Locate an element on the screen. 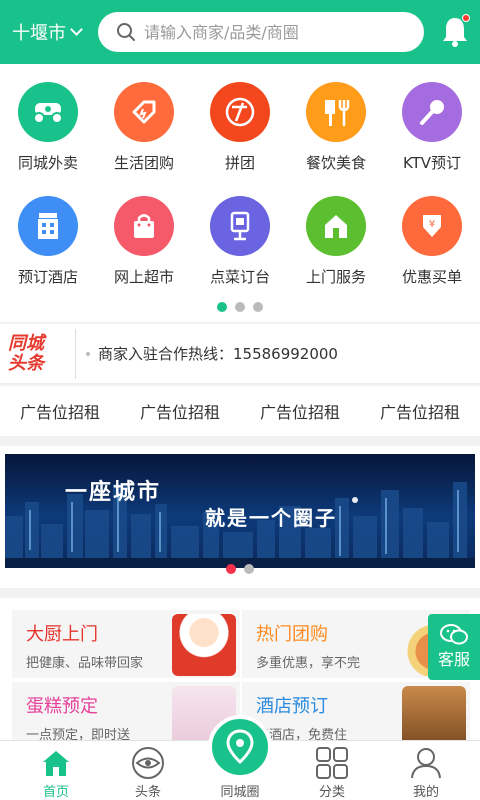 The image size is (480, 800). search-input is located at coordinates (274, 32).